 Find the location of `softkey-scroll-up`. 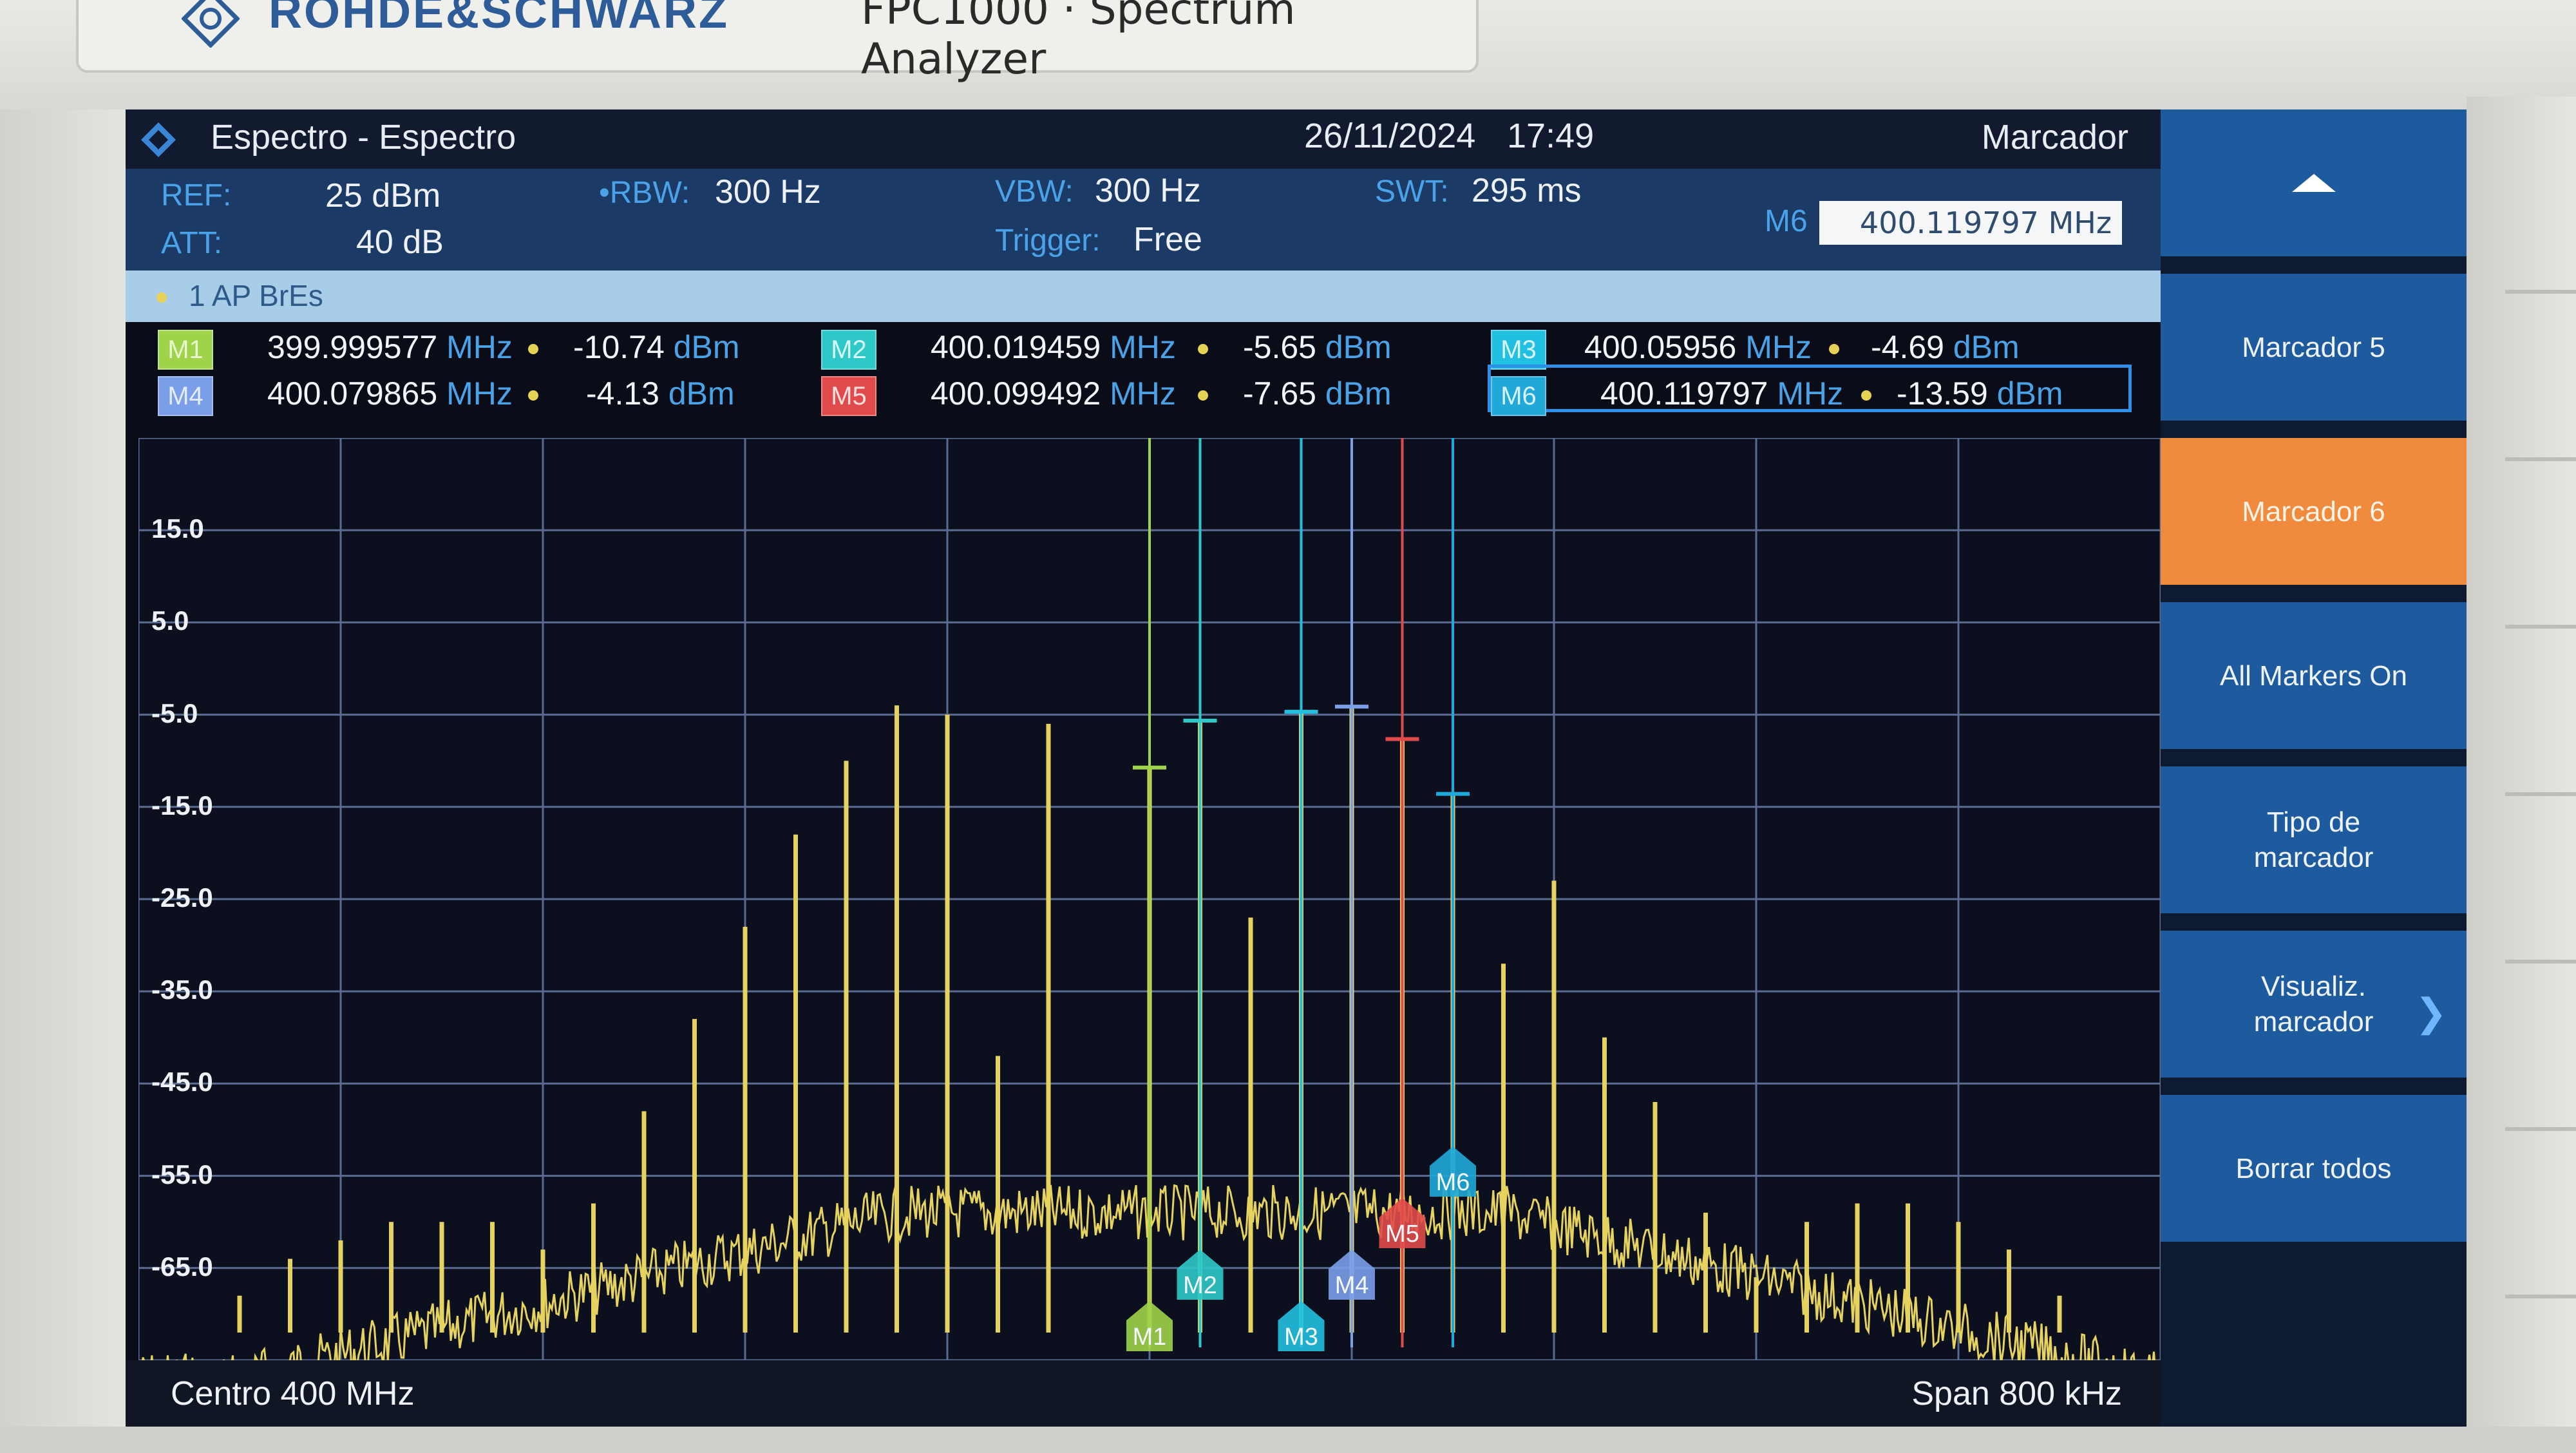

softkey-scroll-up is located at coordinates (2314, 185).